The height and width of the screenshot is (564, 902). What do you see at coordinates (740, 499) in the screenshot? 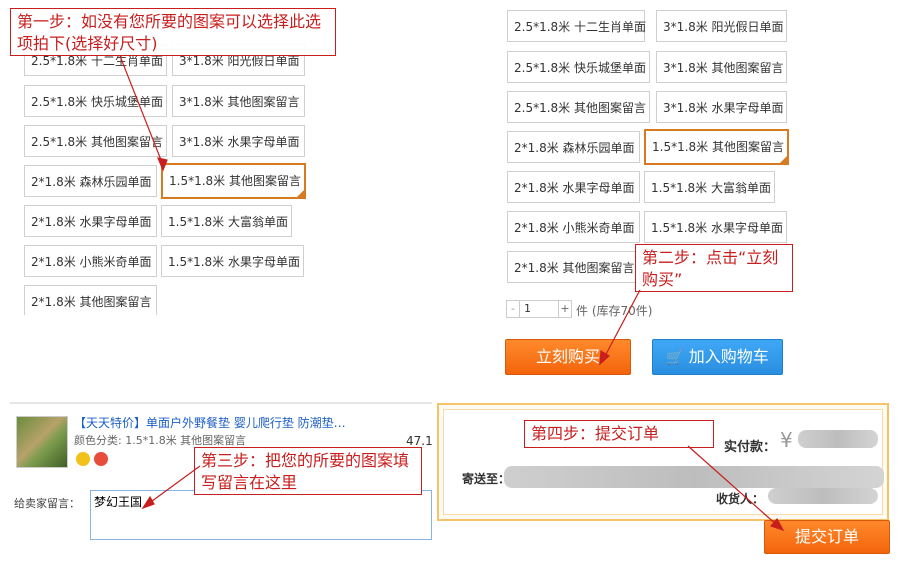
I see `receiver-label: 收货人：` at bounding box center [740, 499].